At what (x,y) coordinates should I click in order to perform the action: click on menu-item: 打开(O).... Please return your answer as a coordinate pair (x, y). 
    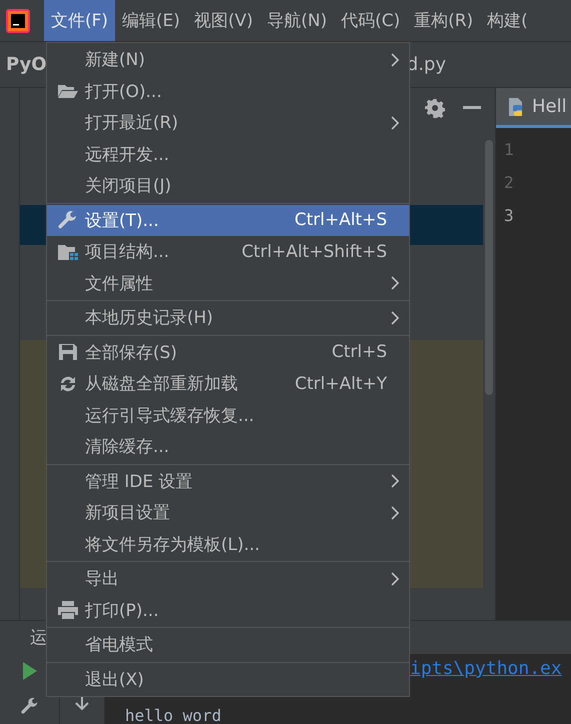
    Looking at the image, I should click on (228, 91).